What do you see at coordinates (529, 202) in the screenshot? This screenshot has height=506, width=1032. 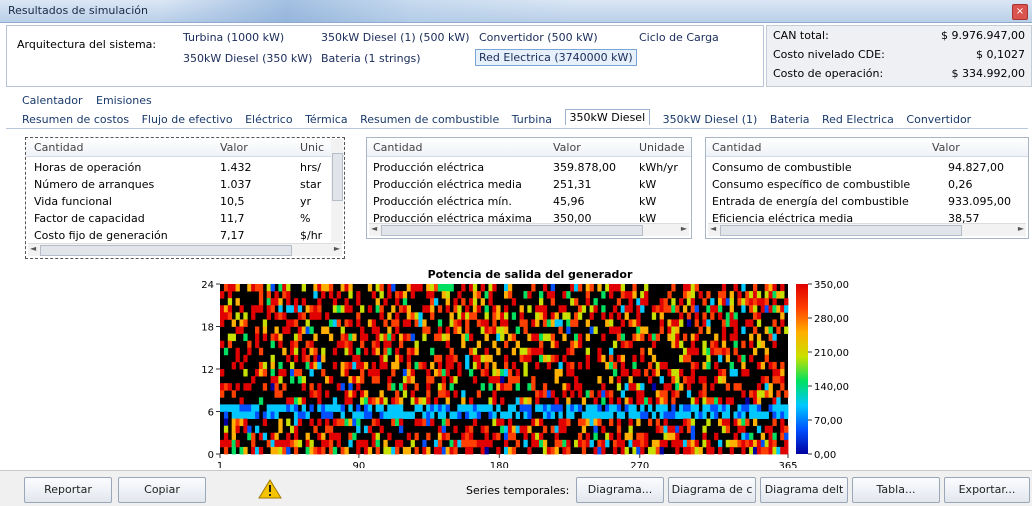 I see `table-row: Producción eléctrica mín. 45,96 kW` at bounding box center [529, 202].